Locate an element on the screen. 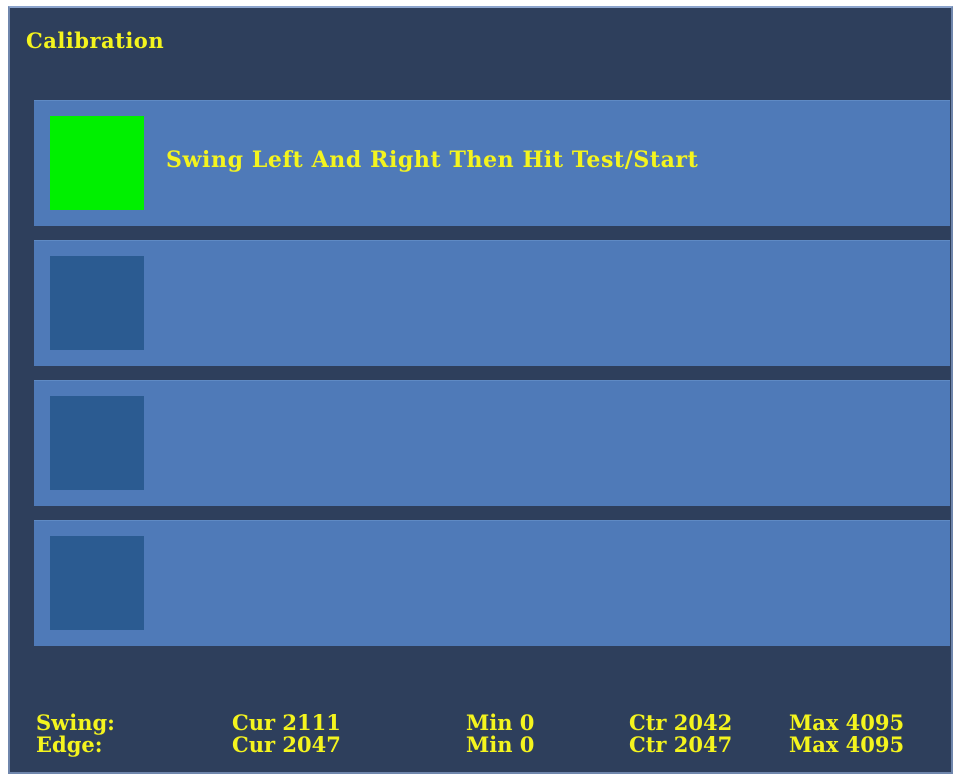 The width and height of the screenshot is (957, 780). swing-max-value: Max 4095 is located at coordinates (847, 722).